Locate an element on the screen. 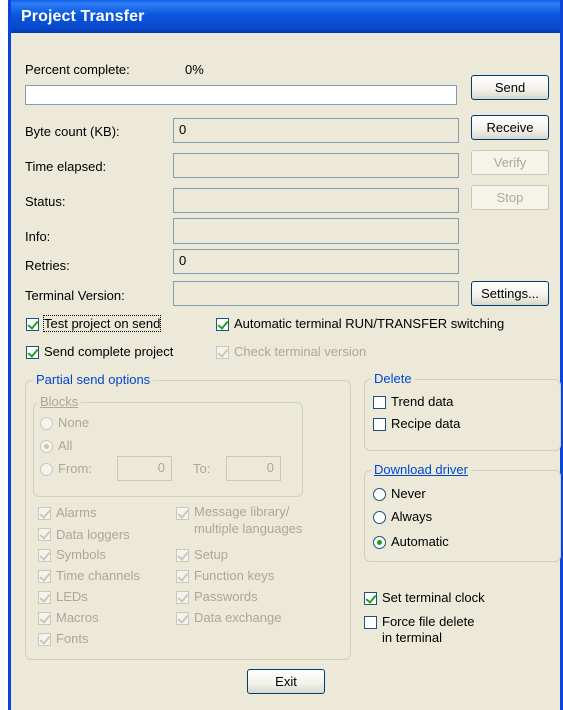  window-title: Project Transfer is located at coordinates (285, 16).